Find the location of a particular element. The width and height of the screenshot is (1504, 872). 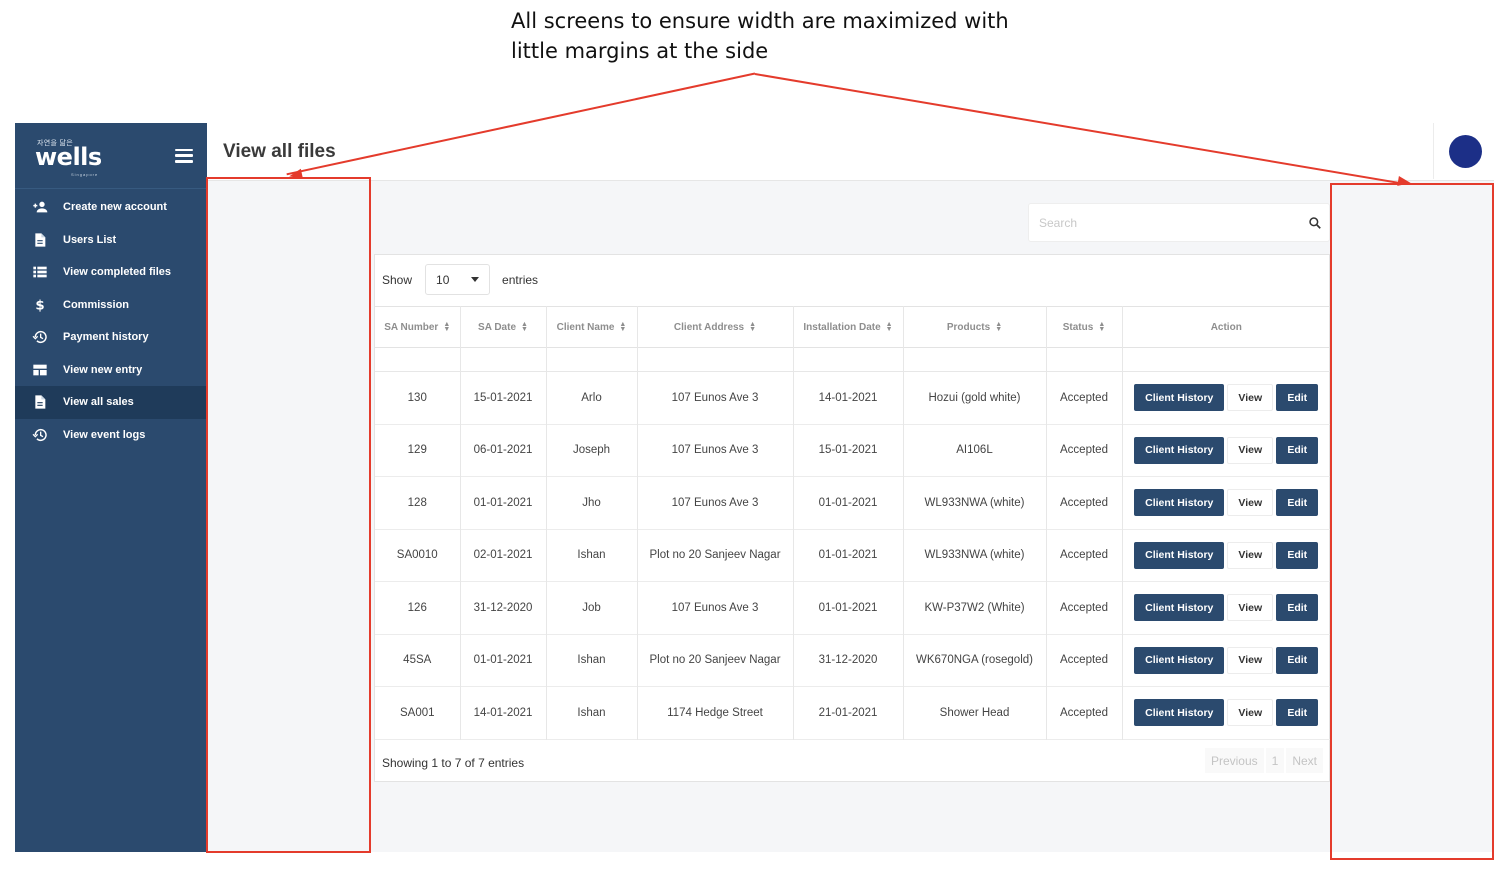

search-icon is located at coordinates (1315, 223).